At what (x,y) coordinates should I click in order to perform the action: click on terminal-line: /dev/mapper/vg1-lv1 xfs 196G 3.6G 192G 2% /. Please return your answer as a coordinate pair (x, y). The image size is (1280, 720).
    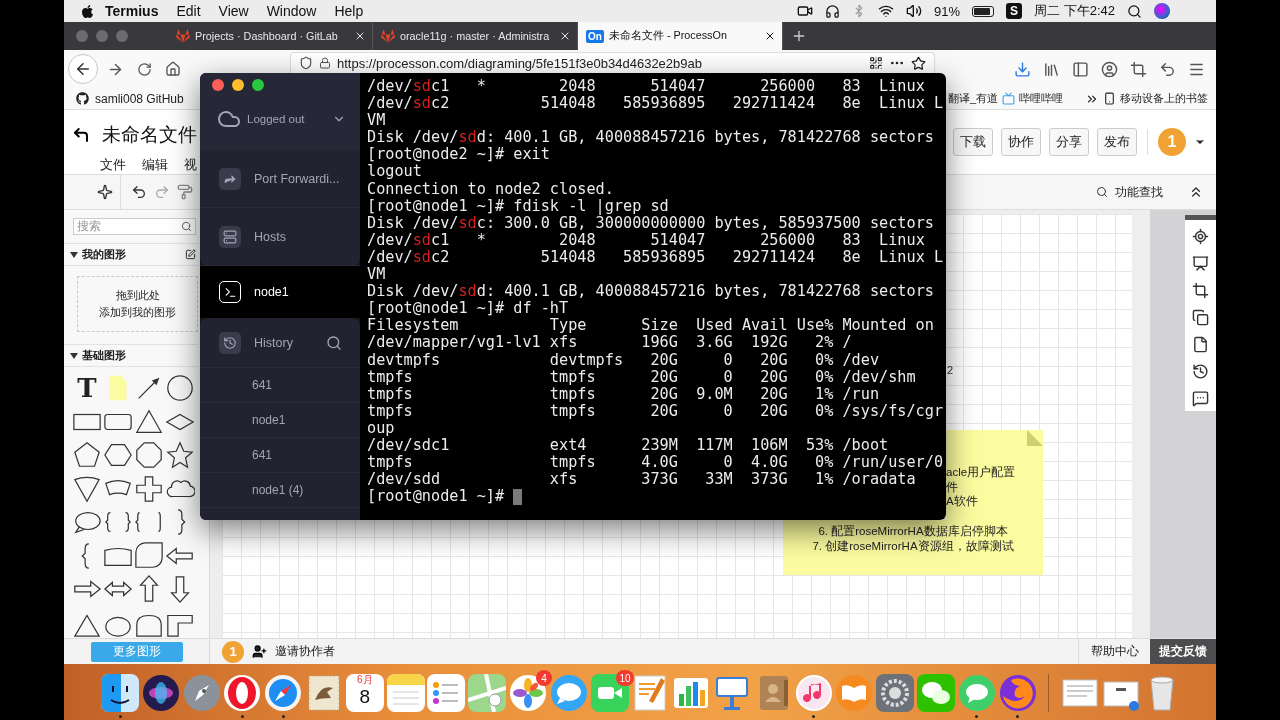
    Looking at the image, I should click on (610, 343).